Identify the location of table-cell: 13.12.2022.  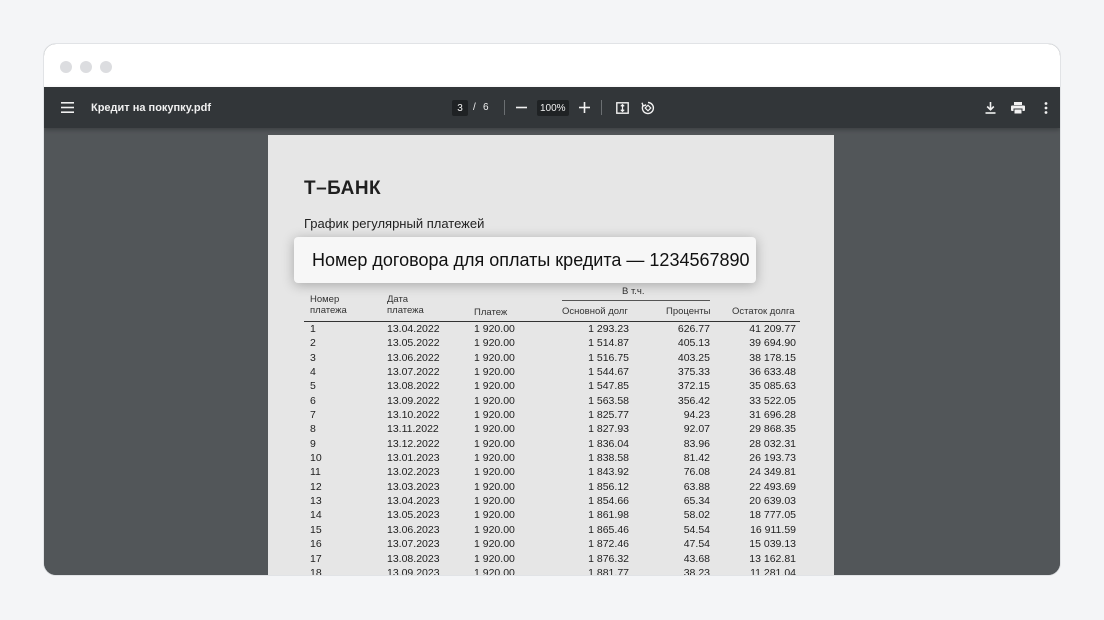
(413, 443).